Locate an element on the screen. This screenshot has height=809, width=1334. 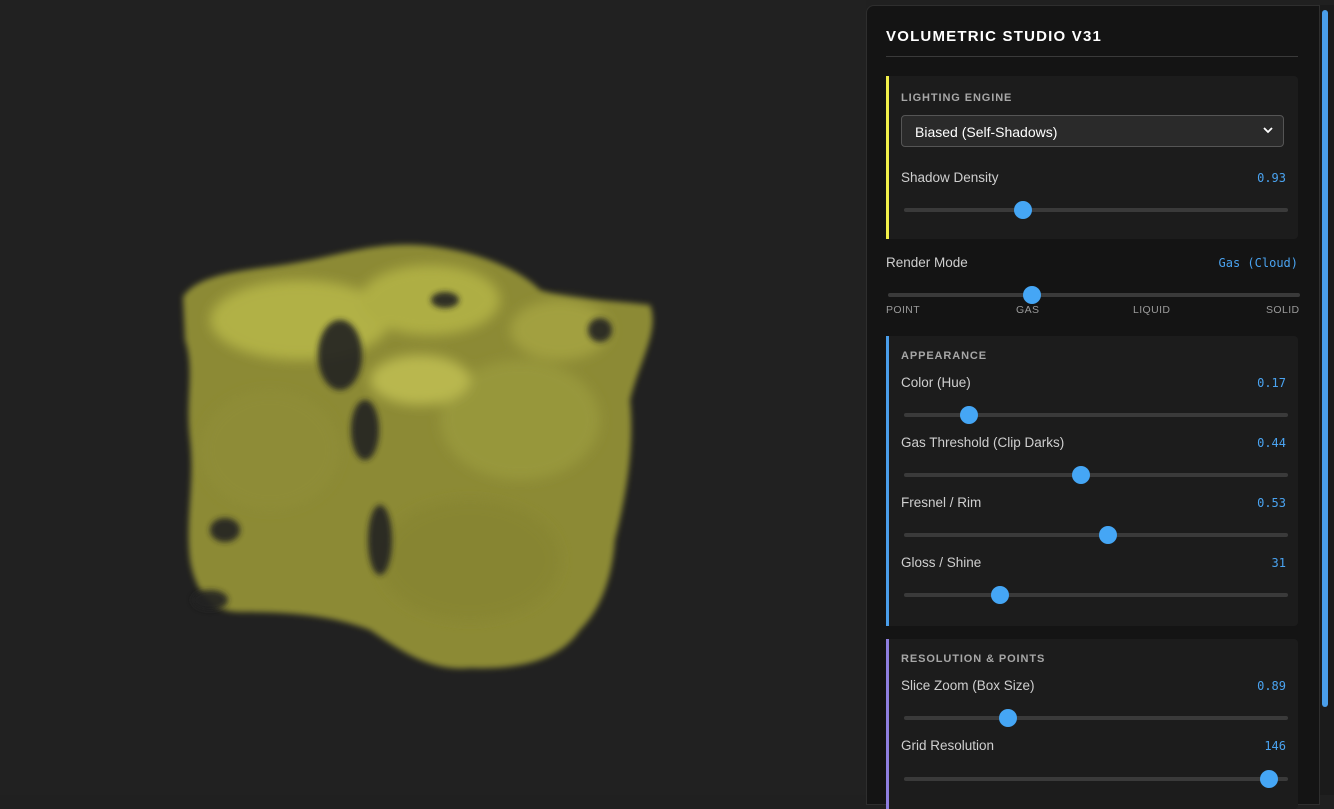
section-heading: RESOLUTION & POINTS is located at coordinates (973, 659).